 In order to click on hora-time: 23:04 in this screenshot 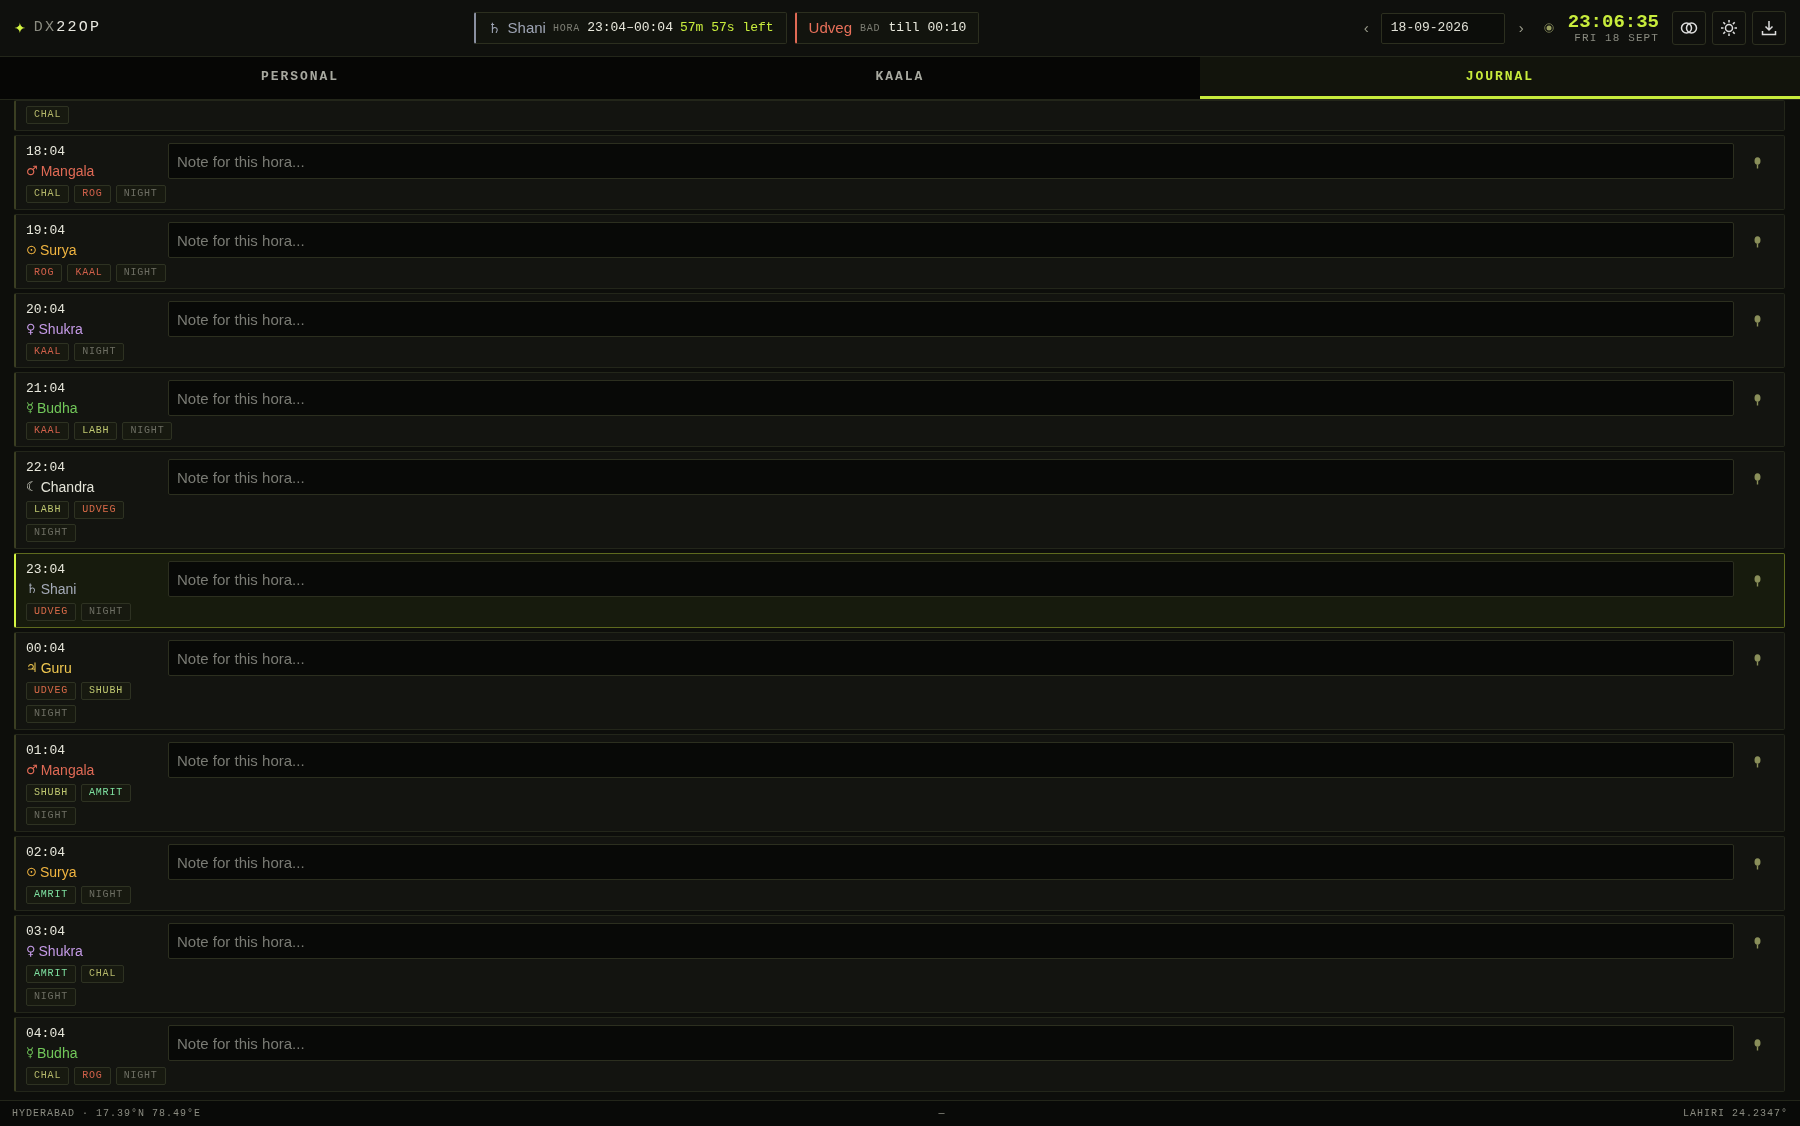, I will do `click(46, 570)`.